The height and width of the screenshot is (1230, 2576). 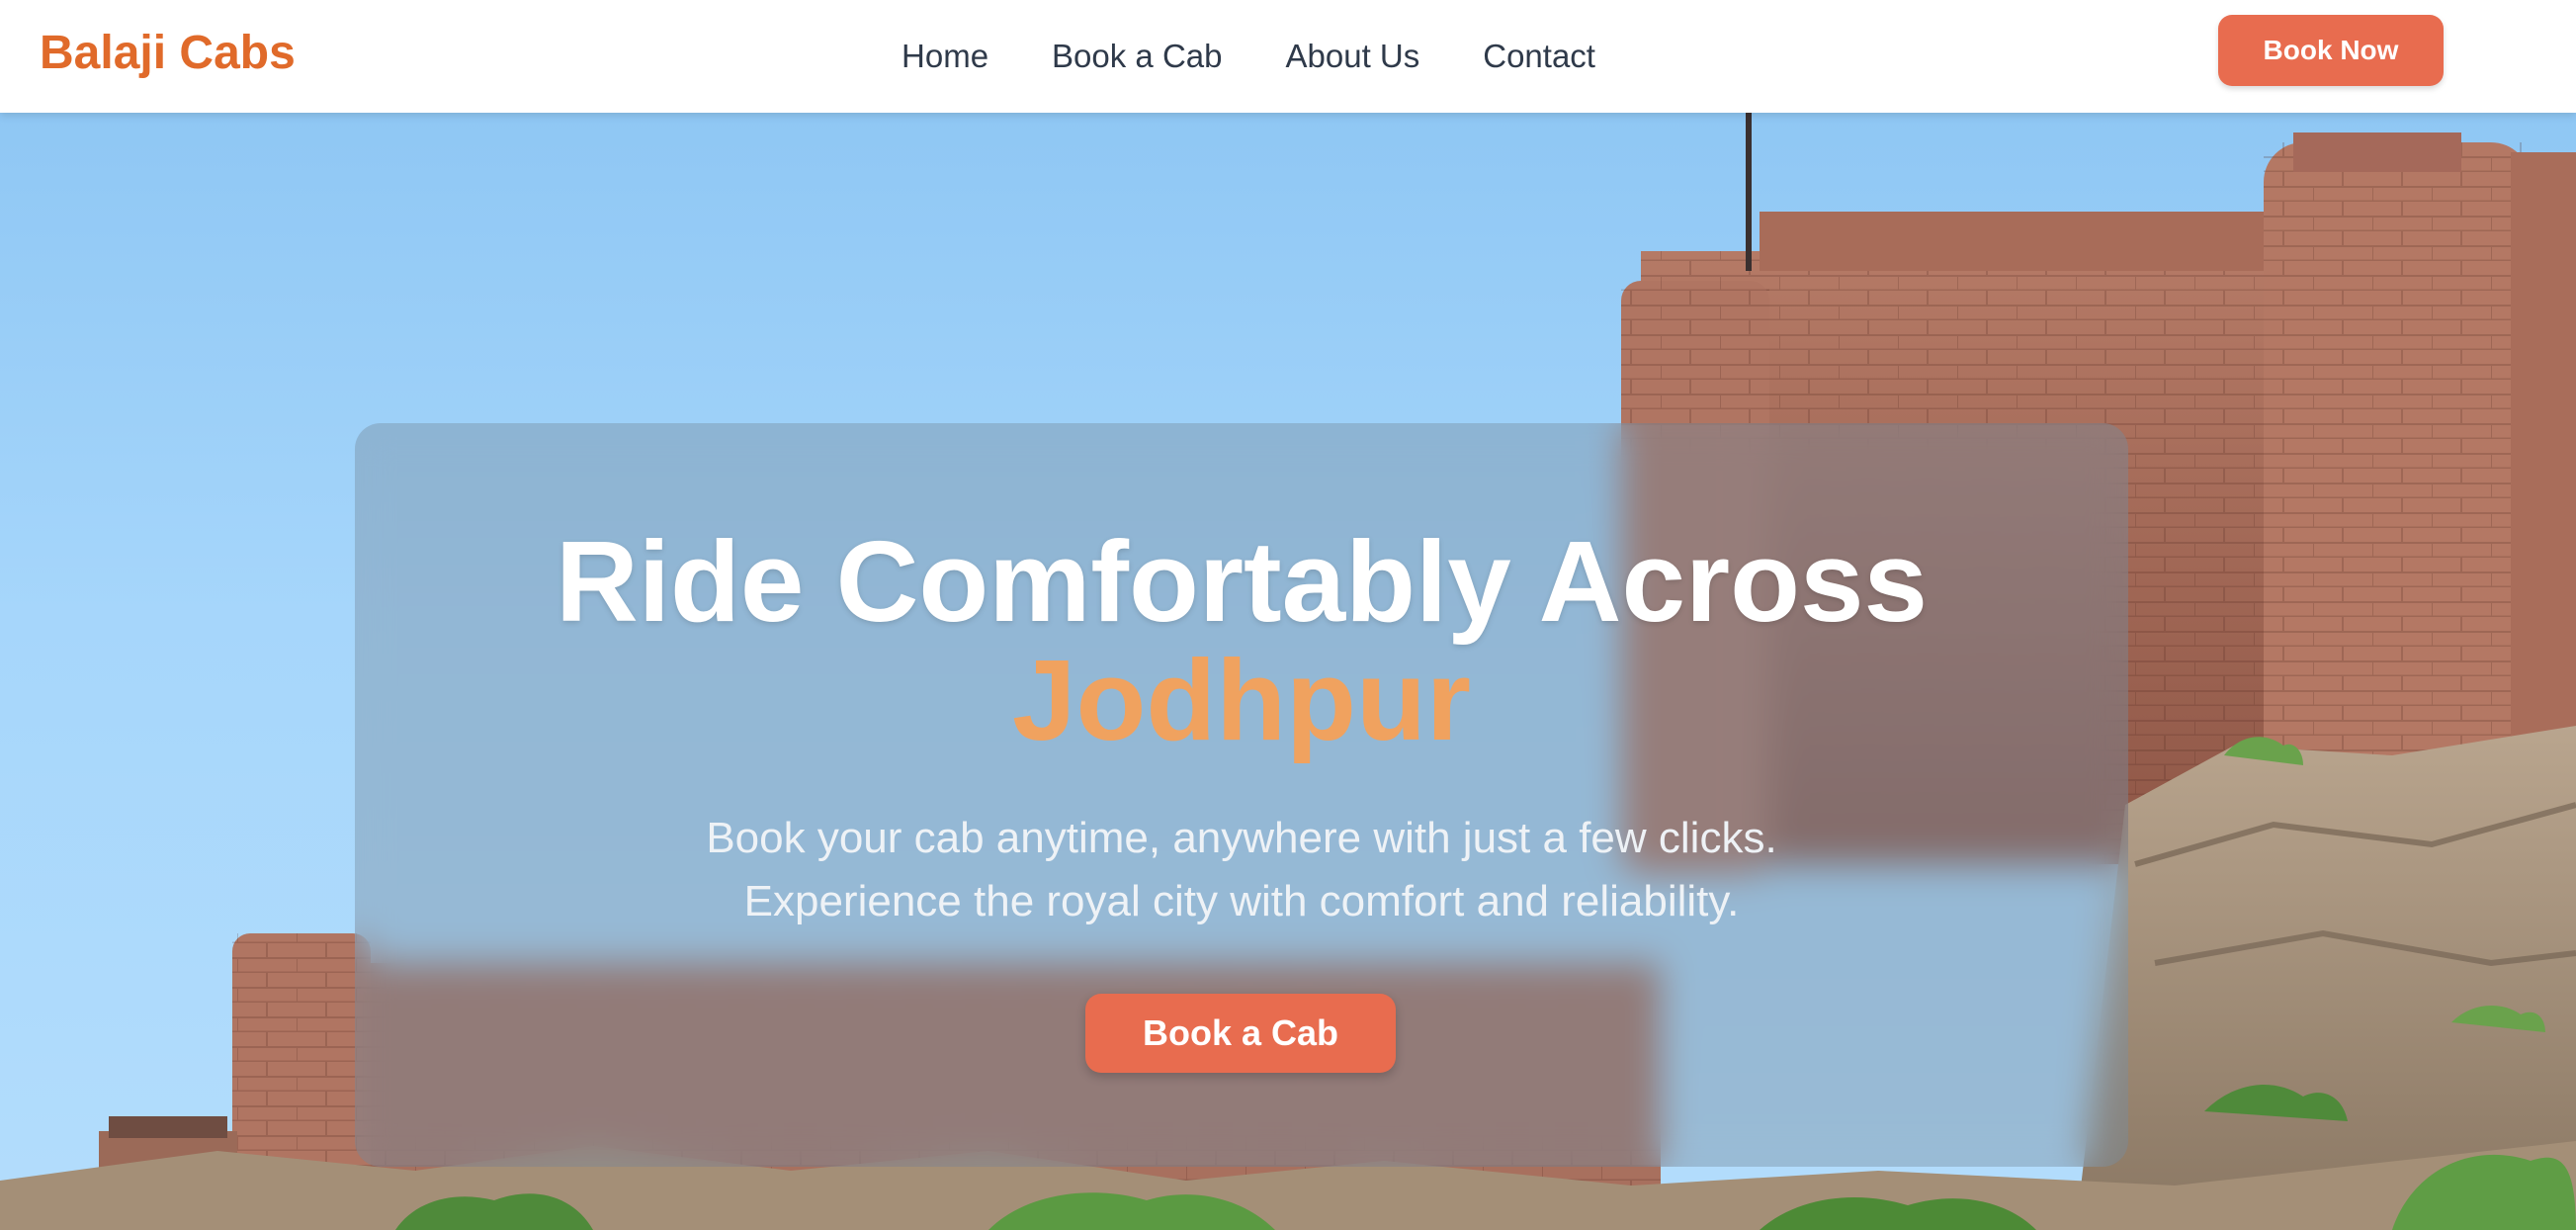 I want to click on hero-headline: Ride Comfortably Across, so click(x=1242, y=581).